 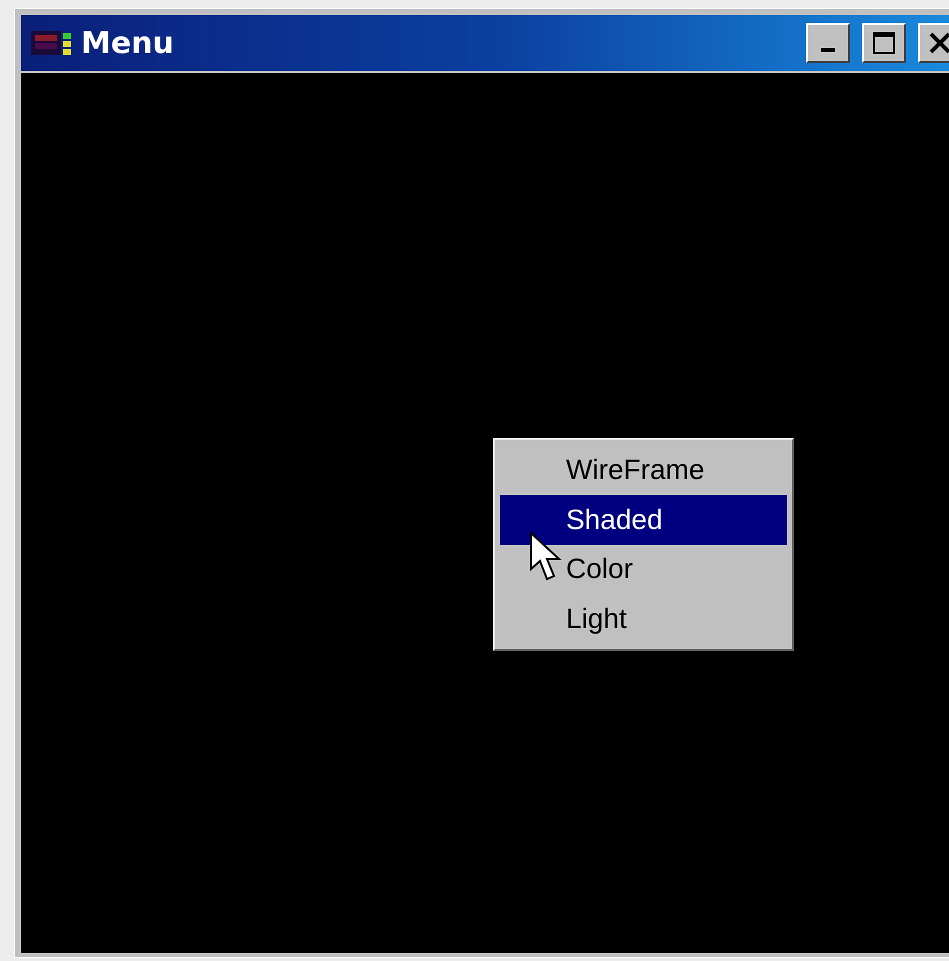 What do you see at coordinates (546, 557) in the screenshot?
I see `mouse-pointer-icon` at bounding box center [546, 557].